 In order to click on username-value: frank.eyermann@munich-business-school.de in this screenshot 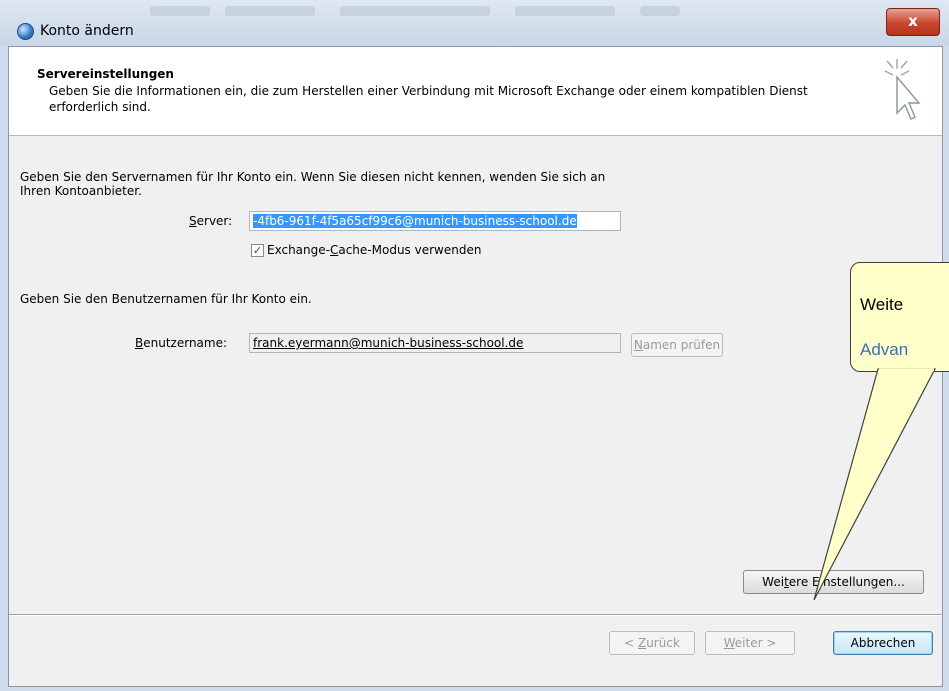, I will do `click(388, 343)`.